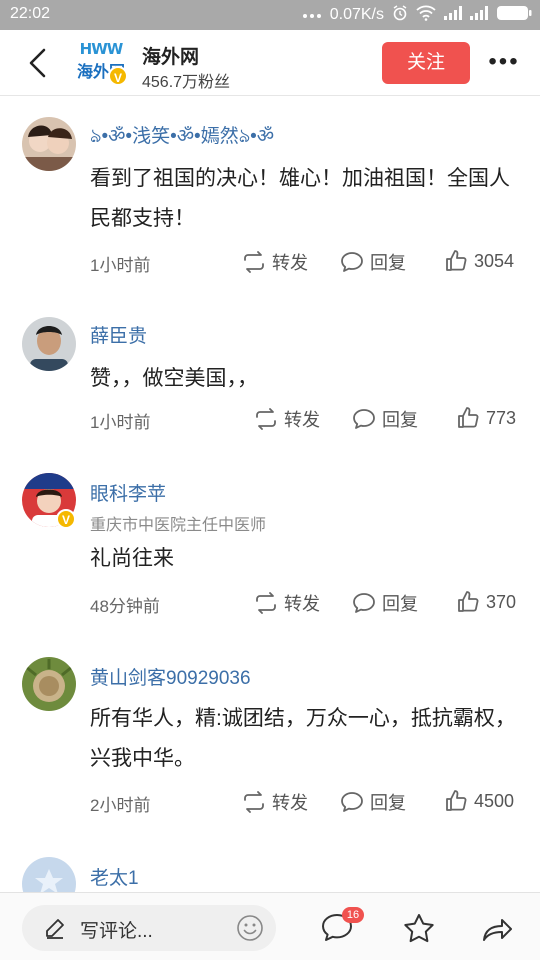 The width and height of the screenshot is (540, 960). I want to click on bottom-bar: 写评论... 16, so click(270, 926).